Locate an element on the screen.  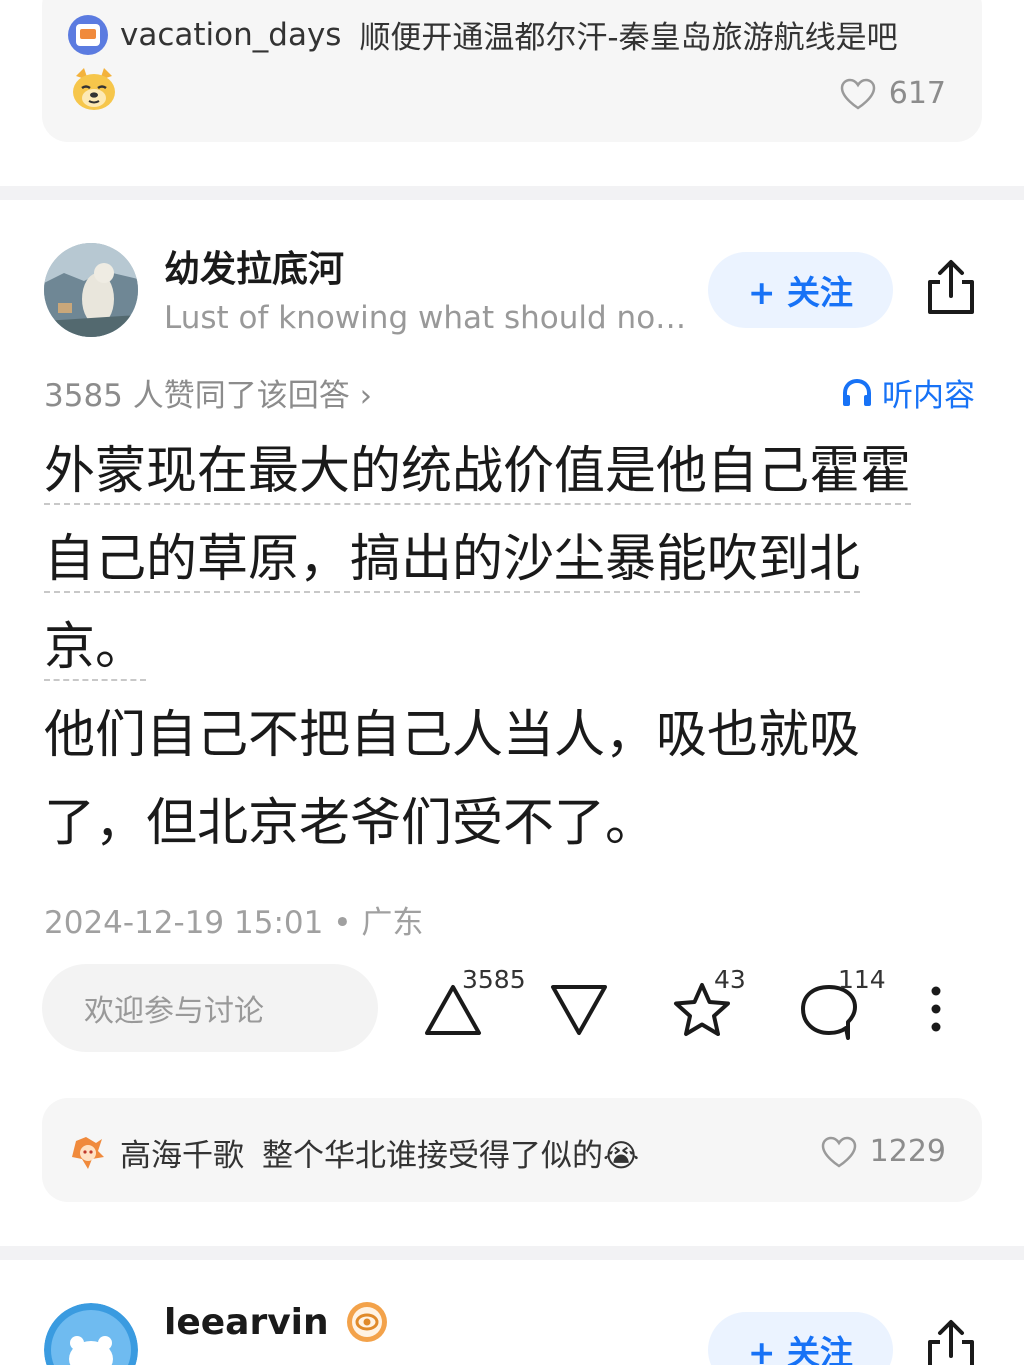
next-author-name-row: leearvin is located at coordinates (276, 1322).